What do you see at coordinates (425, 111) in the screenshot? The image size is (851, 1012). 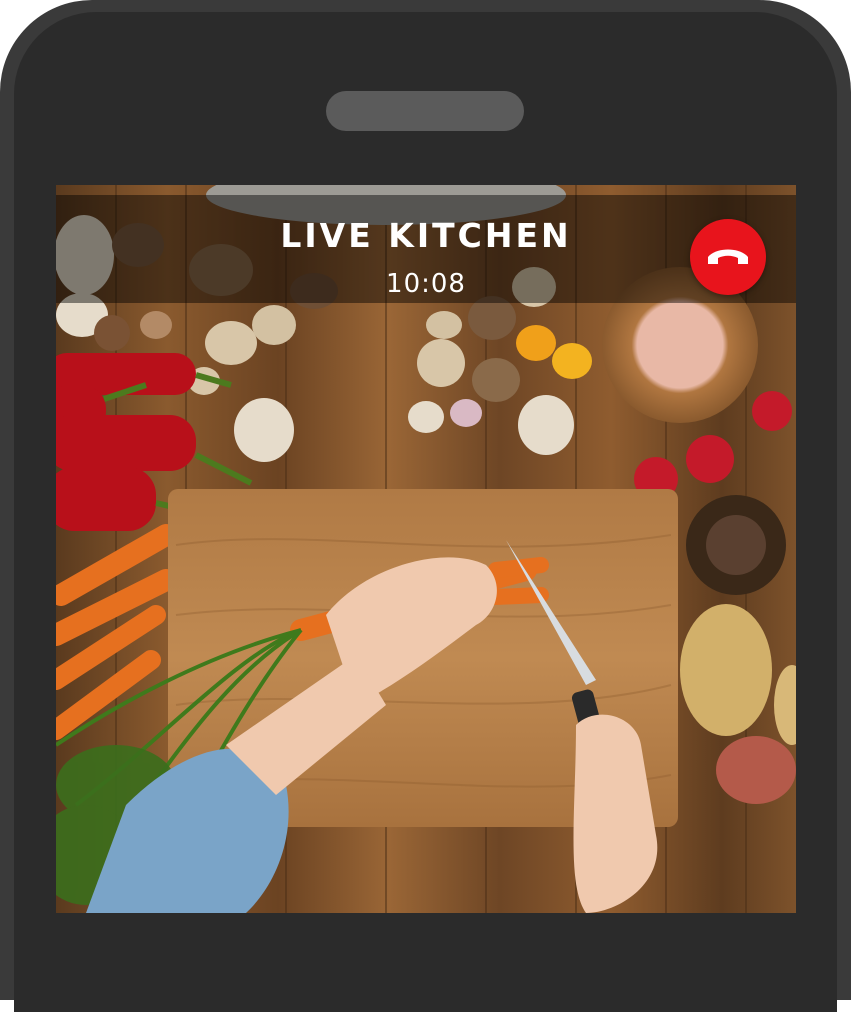 I see `earpiece-speaker` at bounding box center [425, 111].